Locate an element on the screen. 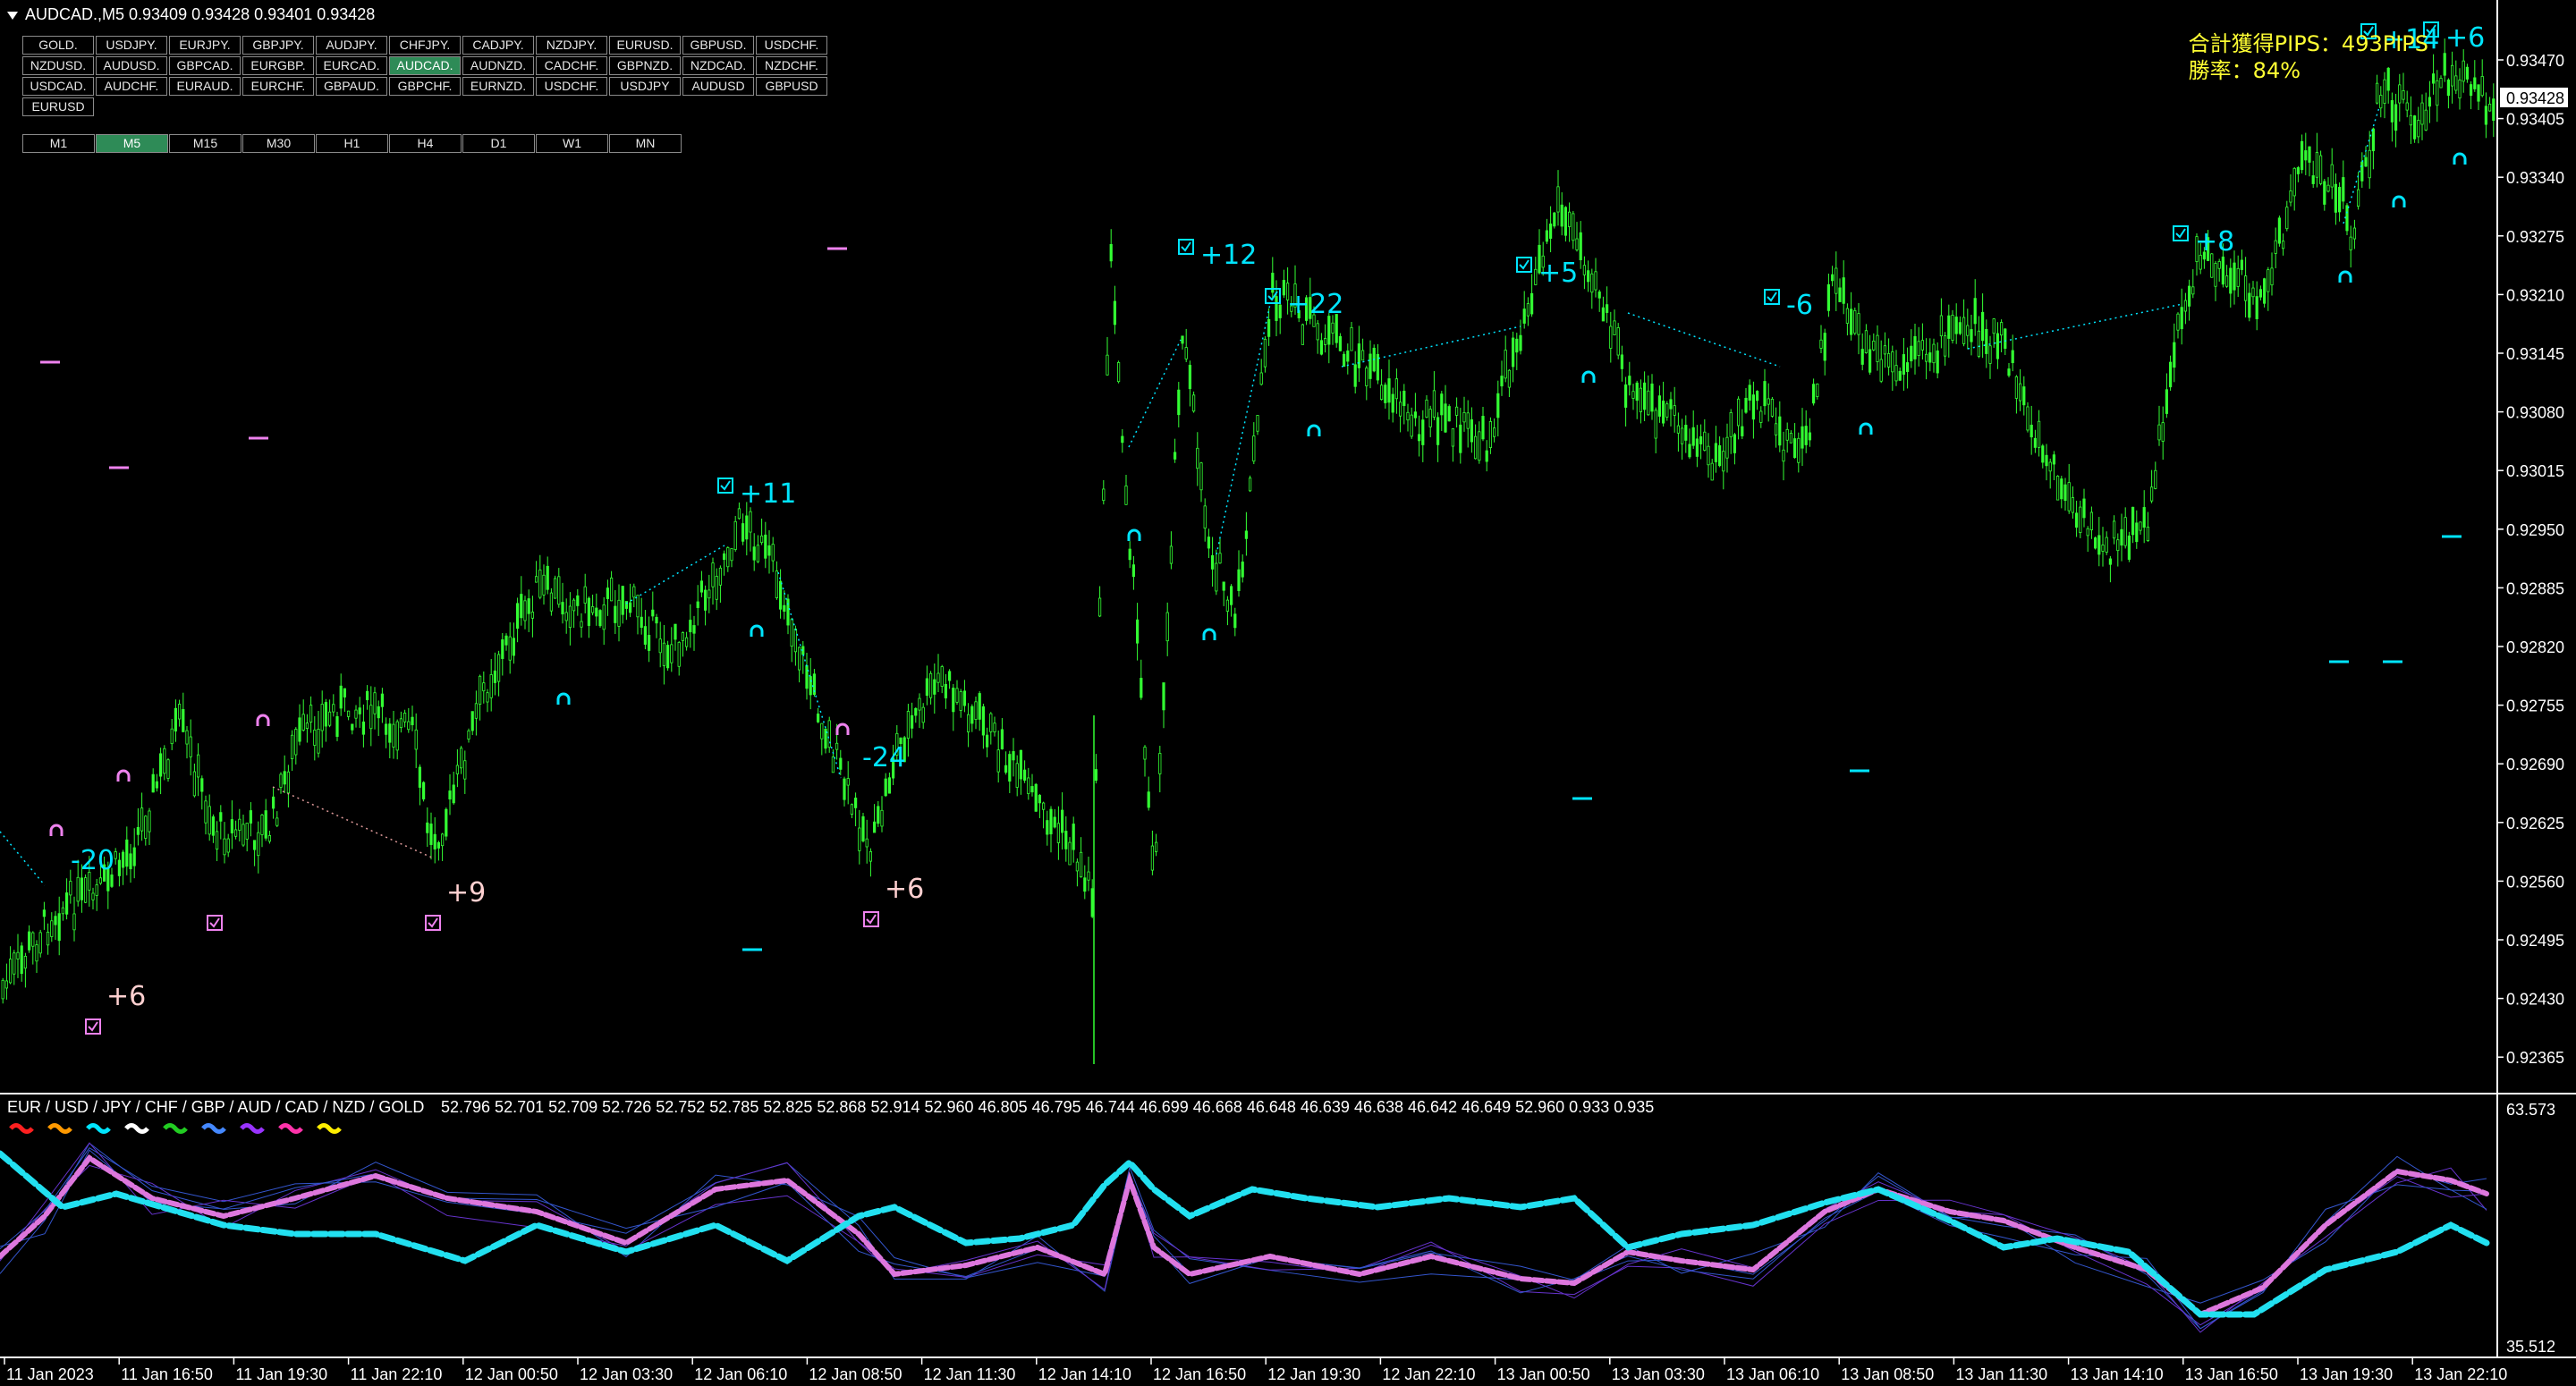  timeframe-mn: MN is located at coordinates (645, 143).